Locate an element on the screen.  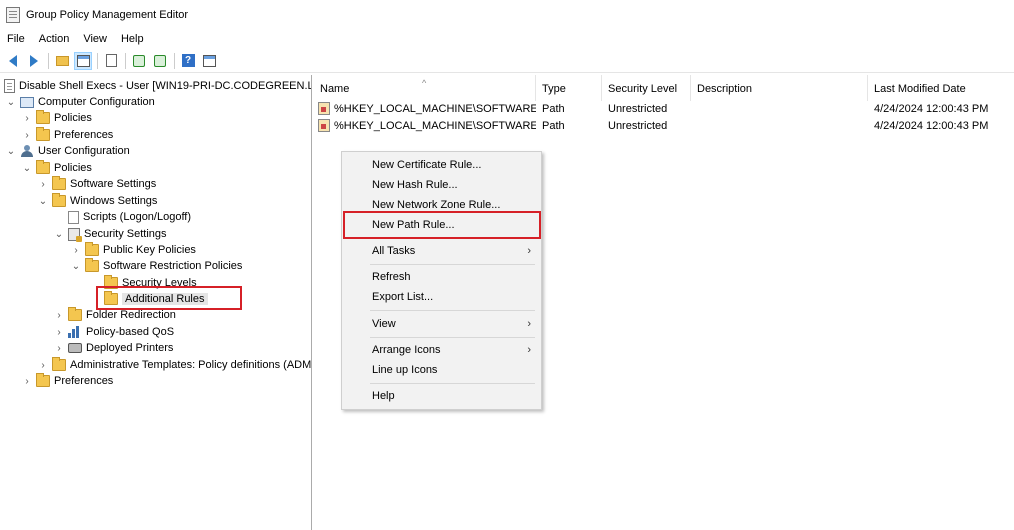
tree-label: Public Key Policies is located at coordinates (149, 250).